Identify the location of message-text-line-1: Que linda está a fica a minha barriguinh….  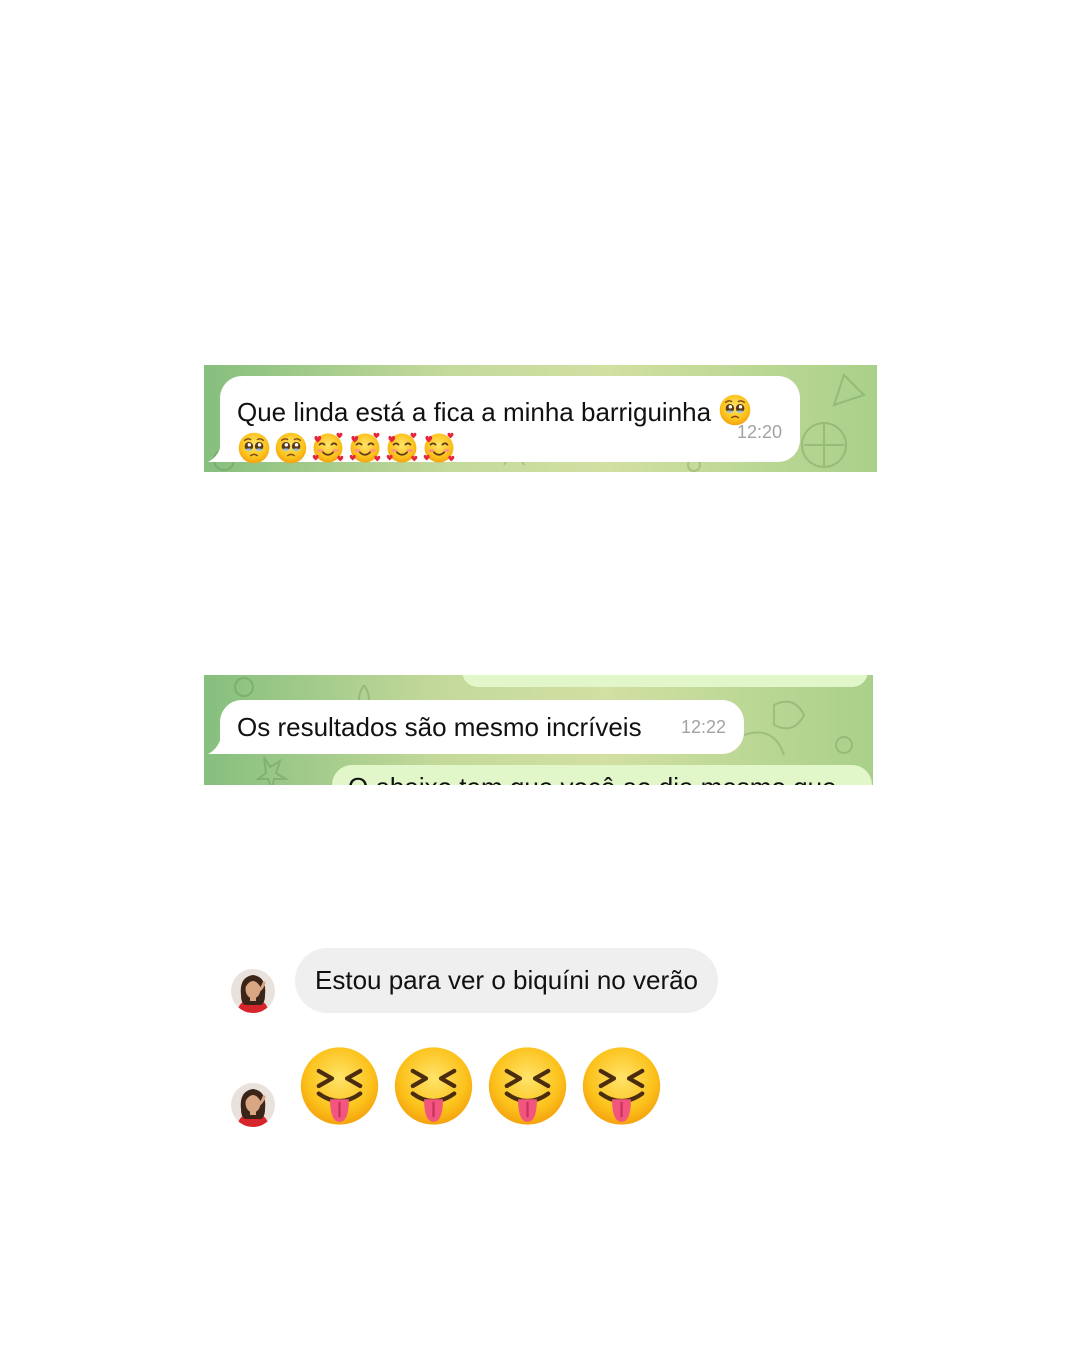
(496, 414).